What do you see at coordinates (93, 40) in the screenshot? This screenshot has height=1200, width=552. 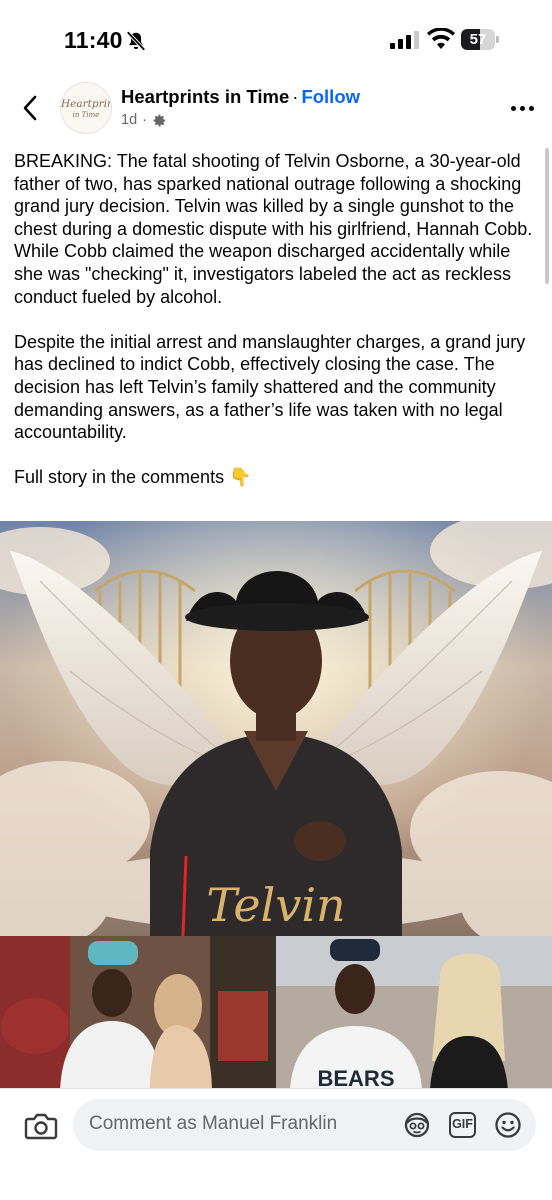 I see `status-time: 11:40` at bounding box center [93, 40].